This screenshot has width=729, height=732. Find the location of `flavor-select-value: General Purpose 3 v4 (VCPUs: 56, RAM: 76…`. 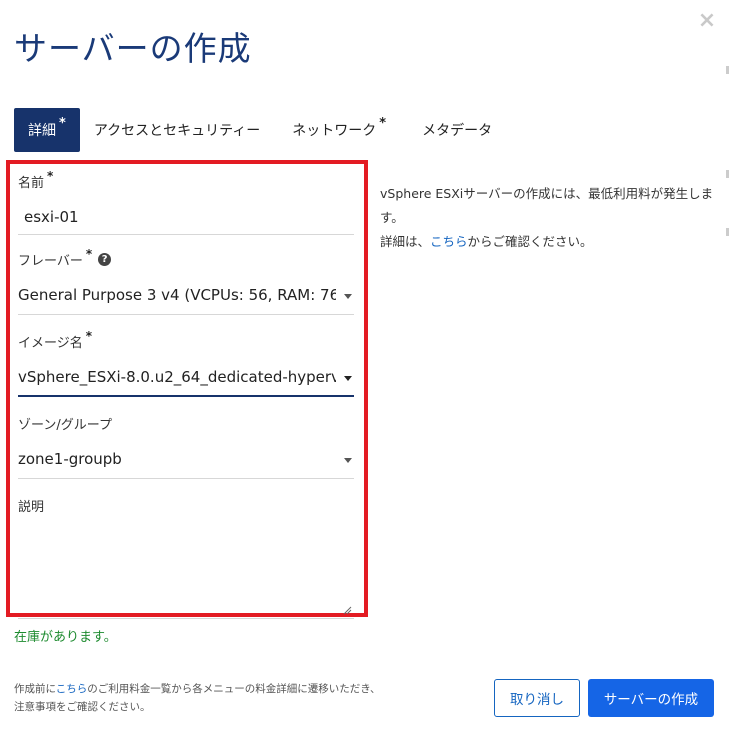

flavor-select-value: General Purpose 3 v4 (VCPUs: 56, RAM: 76… is located at coordinates (177, 295).